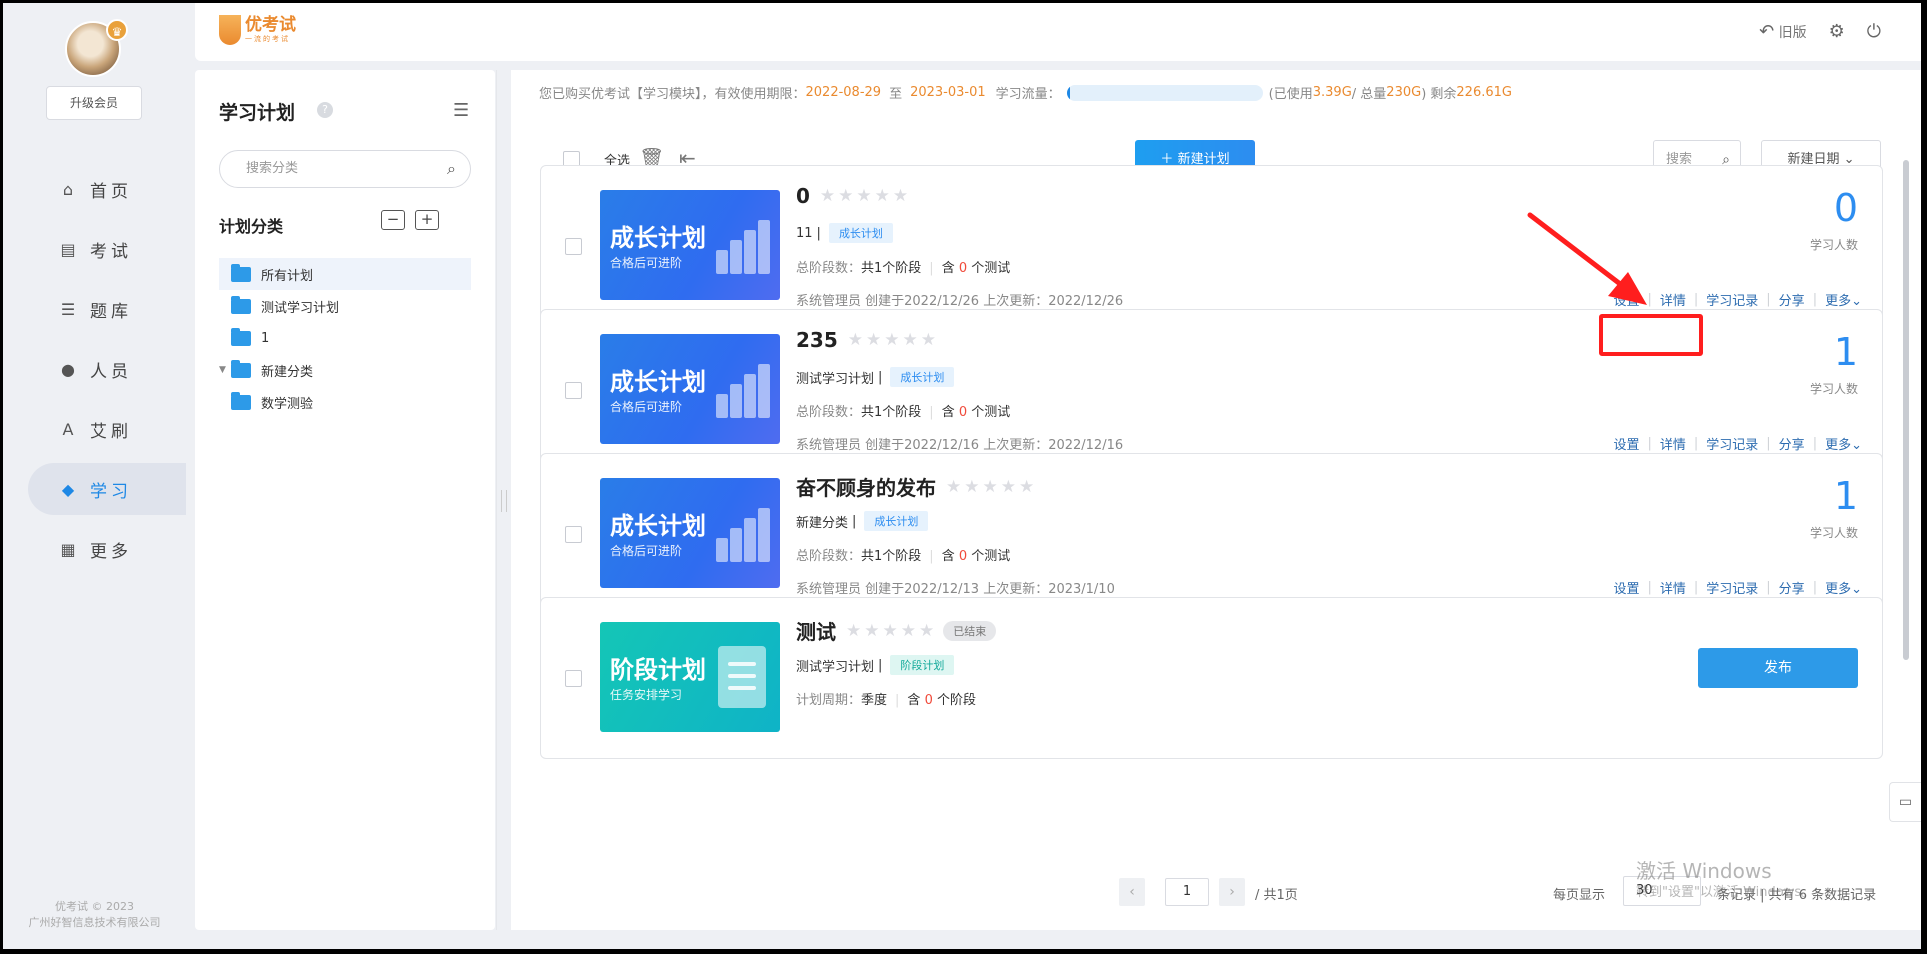 This screenshot has width=1927, height=954. Describe the element at coordinates (1132, 892) in the screenshot. I see `prev-page-button: ‹` at that location.